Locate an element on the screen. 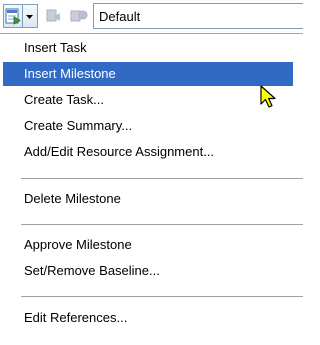  chevron-down-icon is located at coordinates (29, 17).